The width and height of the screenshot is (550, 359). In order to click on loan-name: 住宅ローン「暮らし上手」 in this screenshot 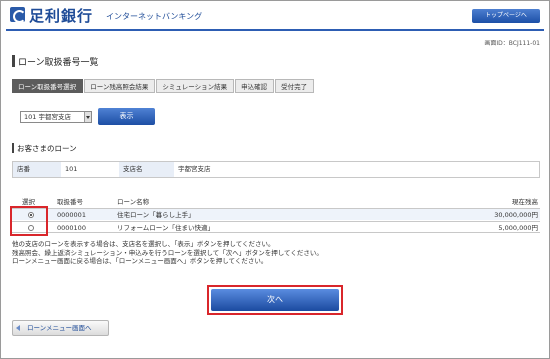, I will do `click(156, 215)`.